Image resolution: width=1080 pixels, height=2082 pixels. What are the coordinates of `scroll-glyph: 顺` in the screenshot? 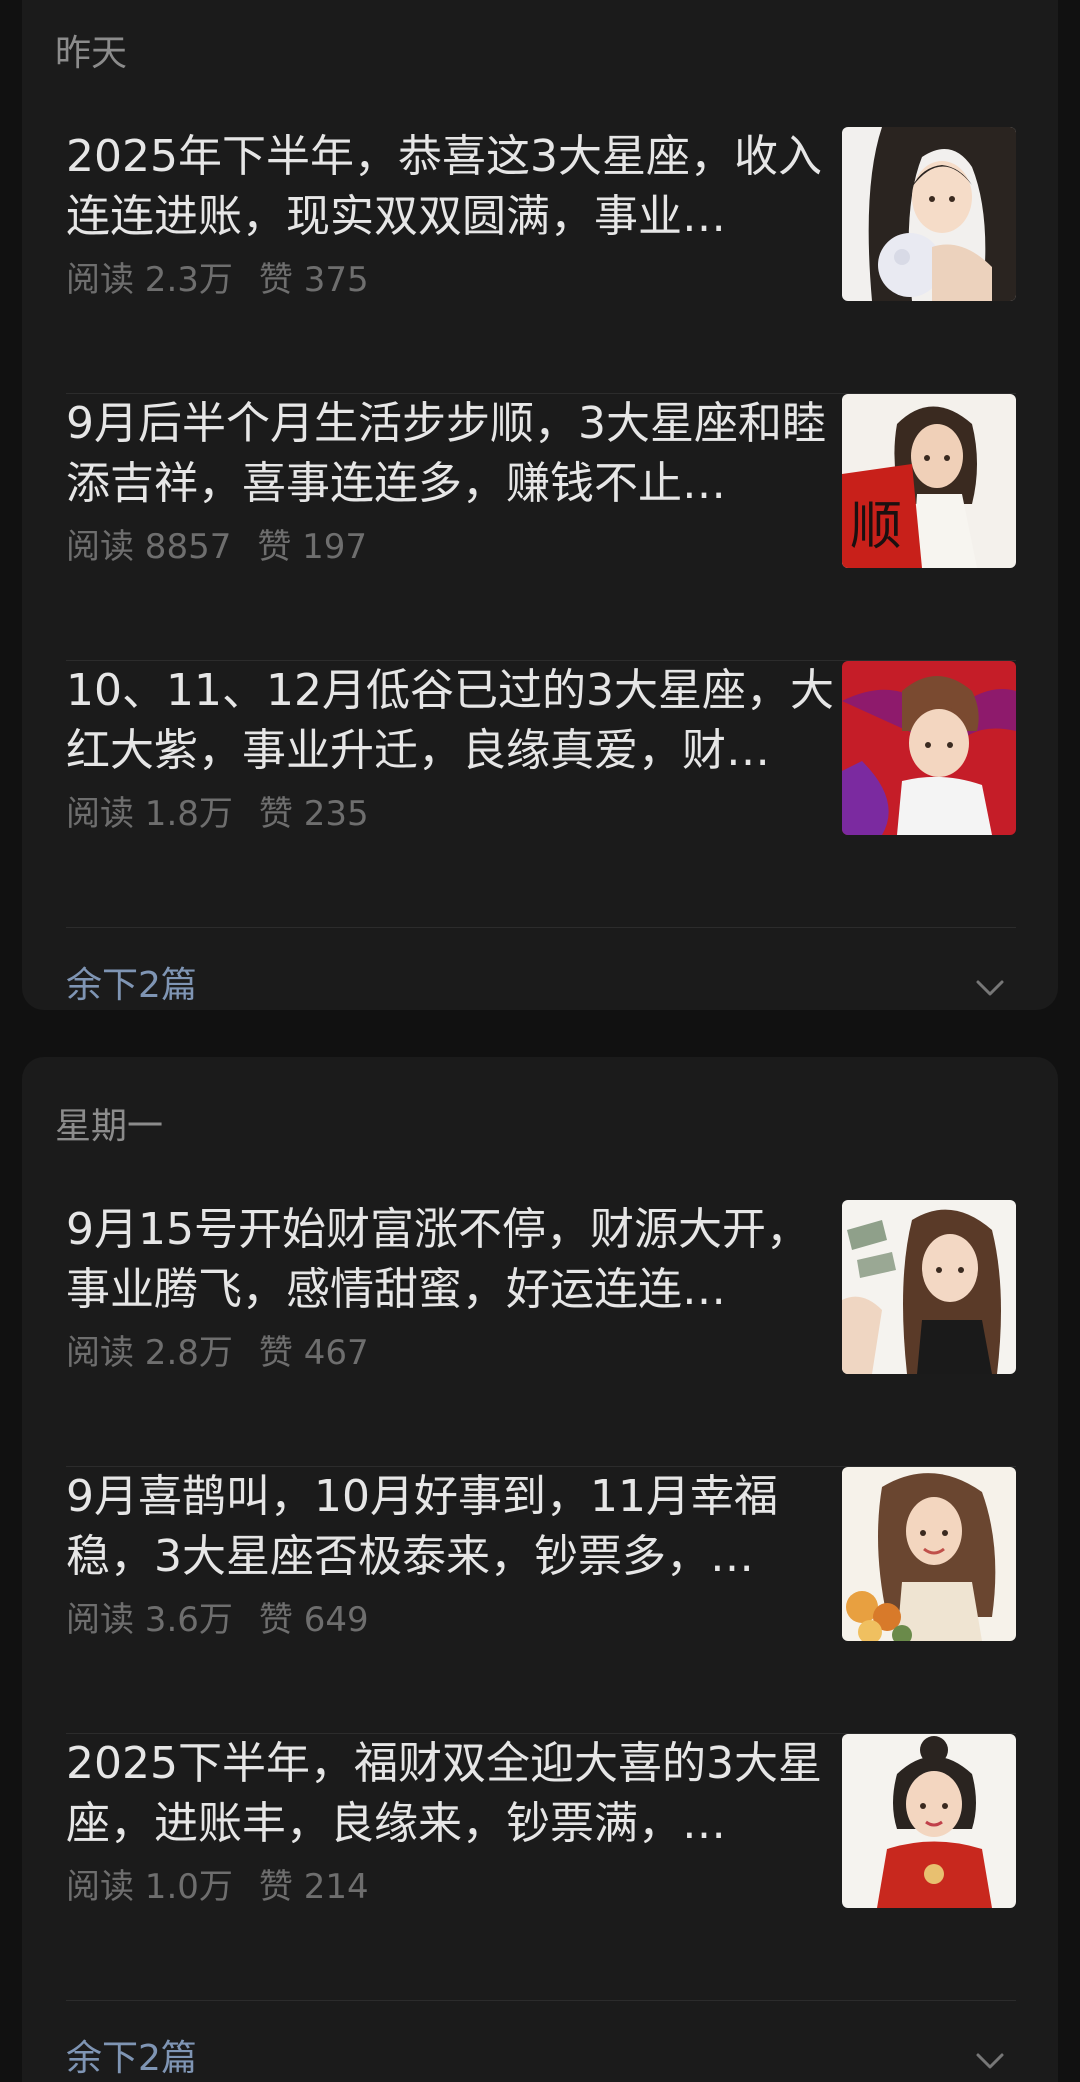 It's located at (876, 527).